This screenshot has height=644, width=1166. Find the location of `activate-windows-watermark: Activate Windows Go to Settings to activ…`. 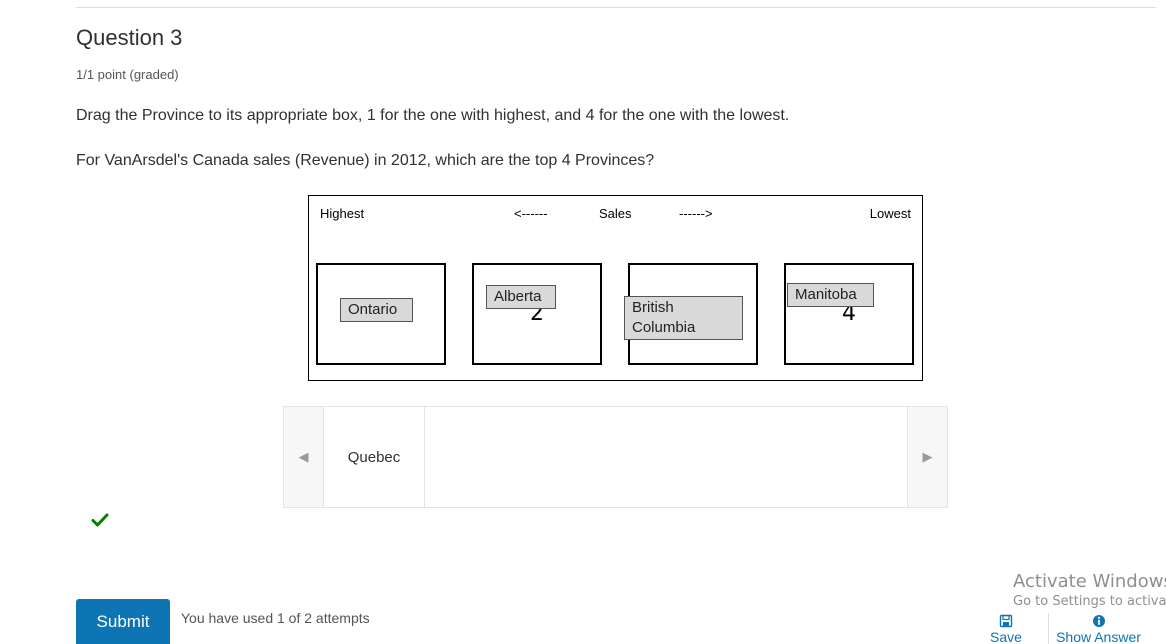

activate-windows-watermark: Activate Windows Go to Settings to activ… is located at coordinates (1089, 590).